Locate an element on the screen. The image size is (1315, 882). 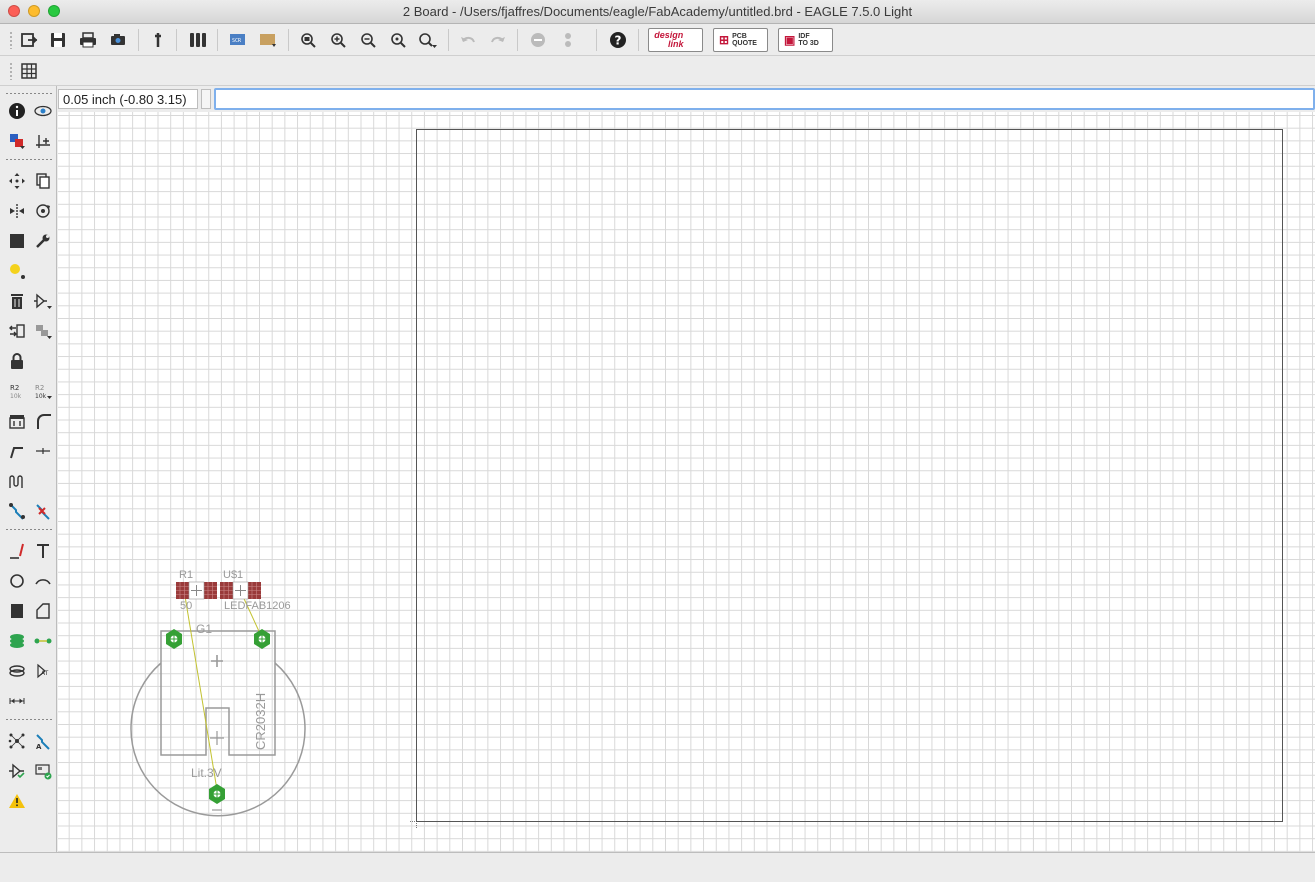
wire-icon is located at coordinates (17, 551).